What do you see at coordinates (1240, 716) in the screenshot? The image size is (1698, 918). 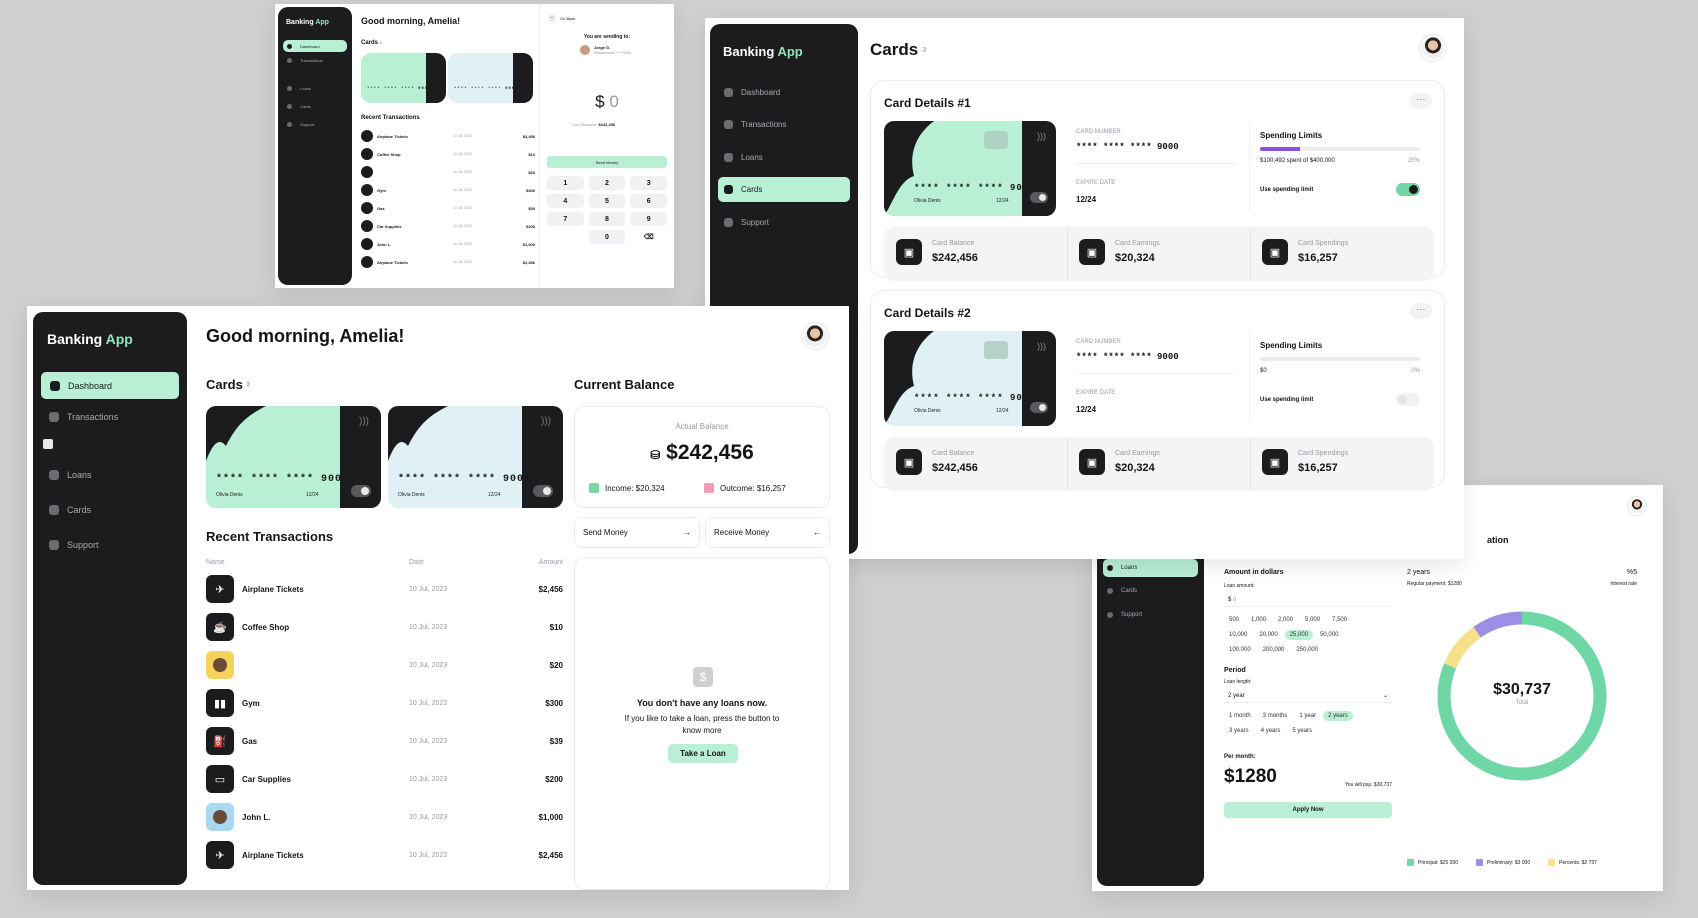 I see `option-chip: 1 month` at bounding box center [1240, 716].